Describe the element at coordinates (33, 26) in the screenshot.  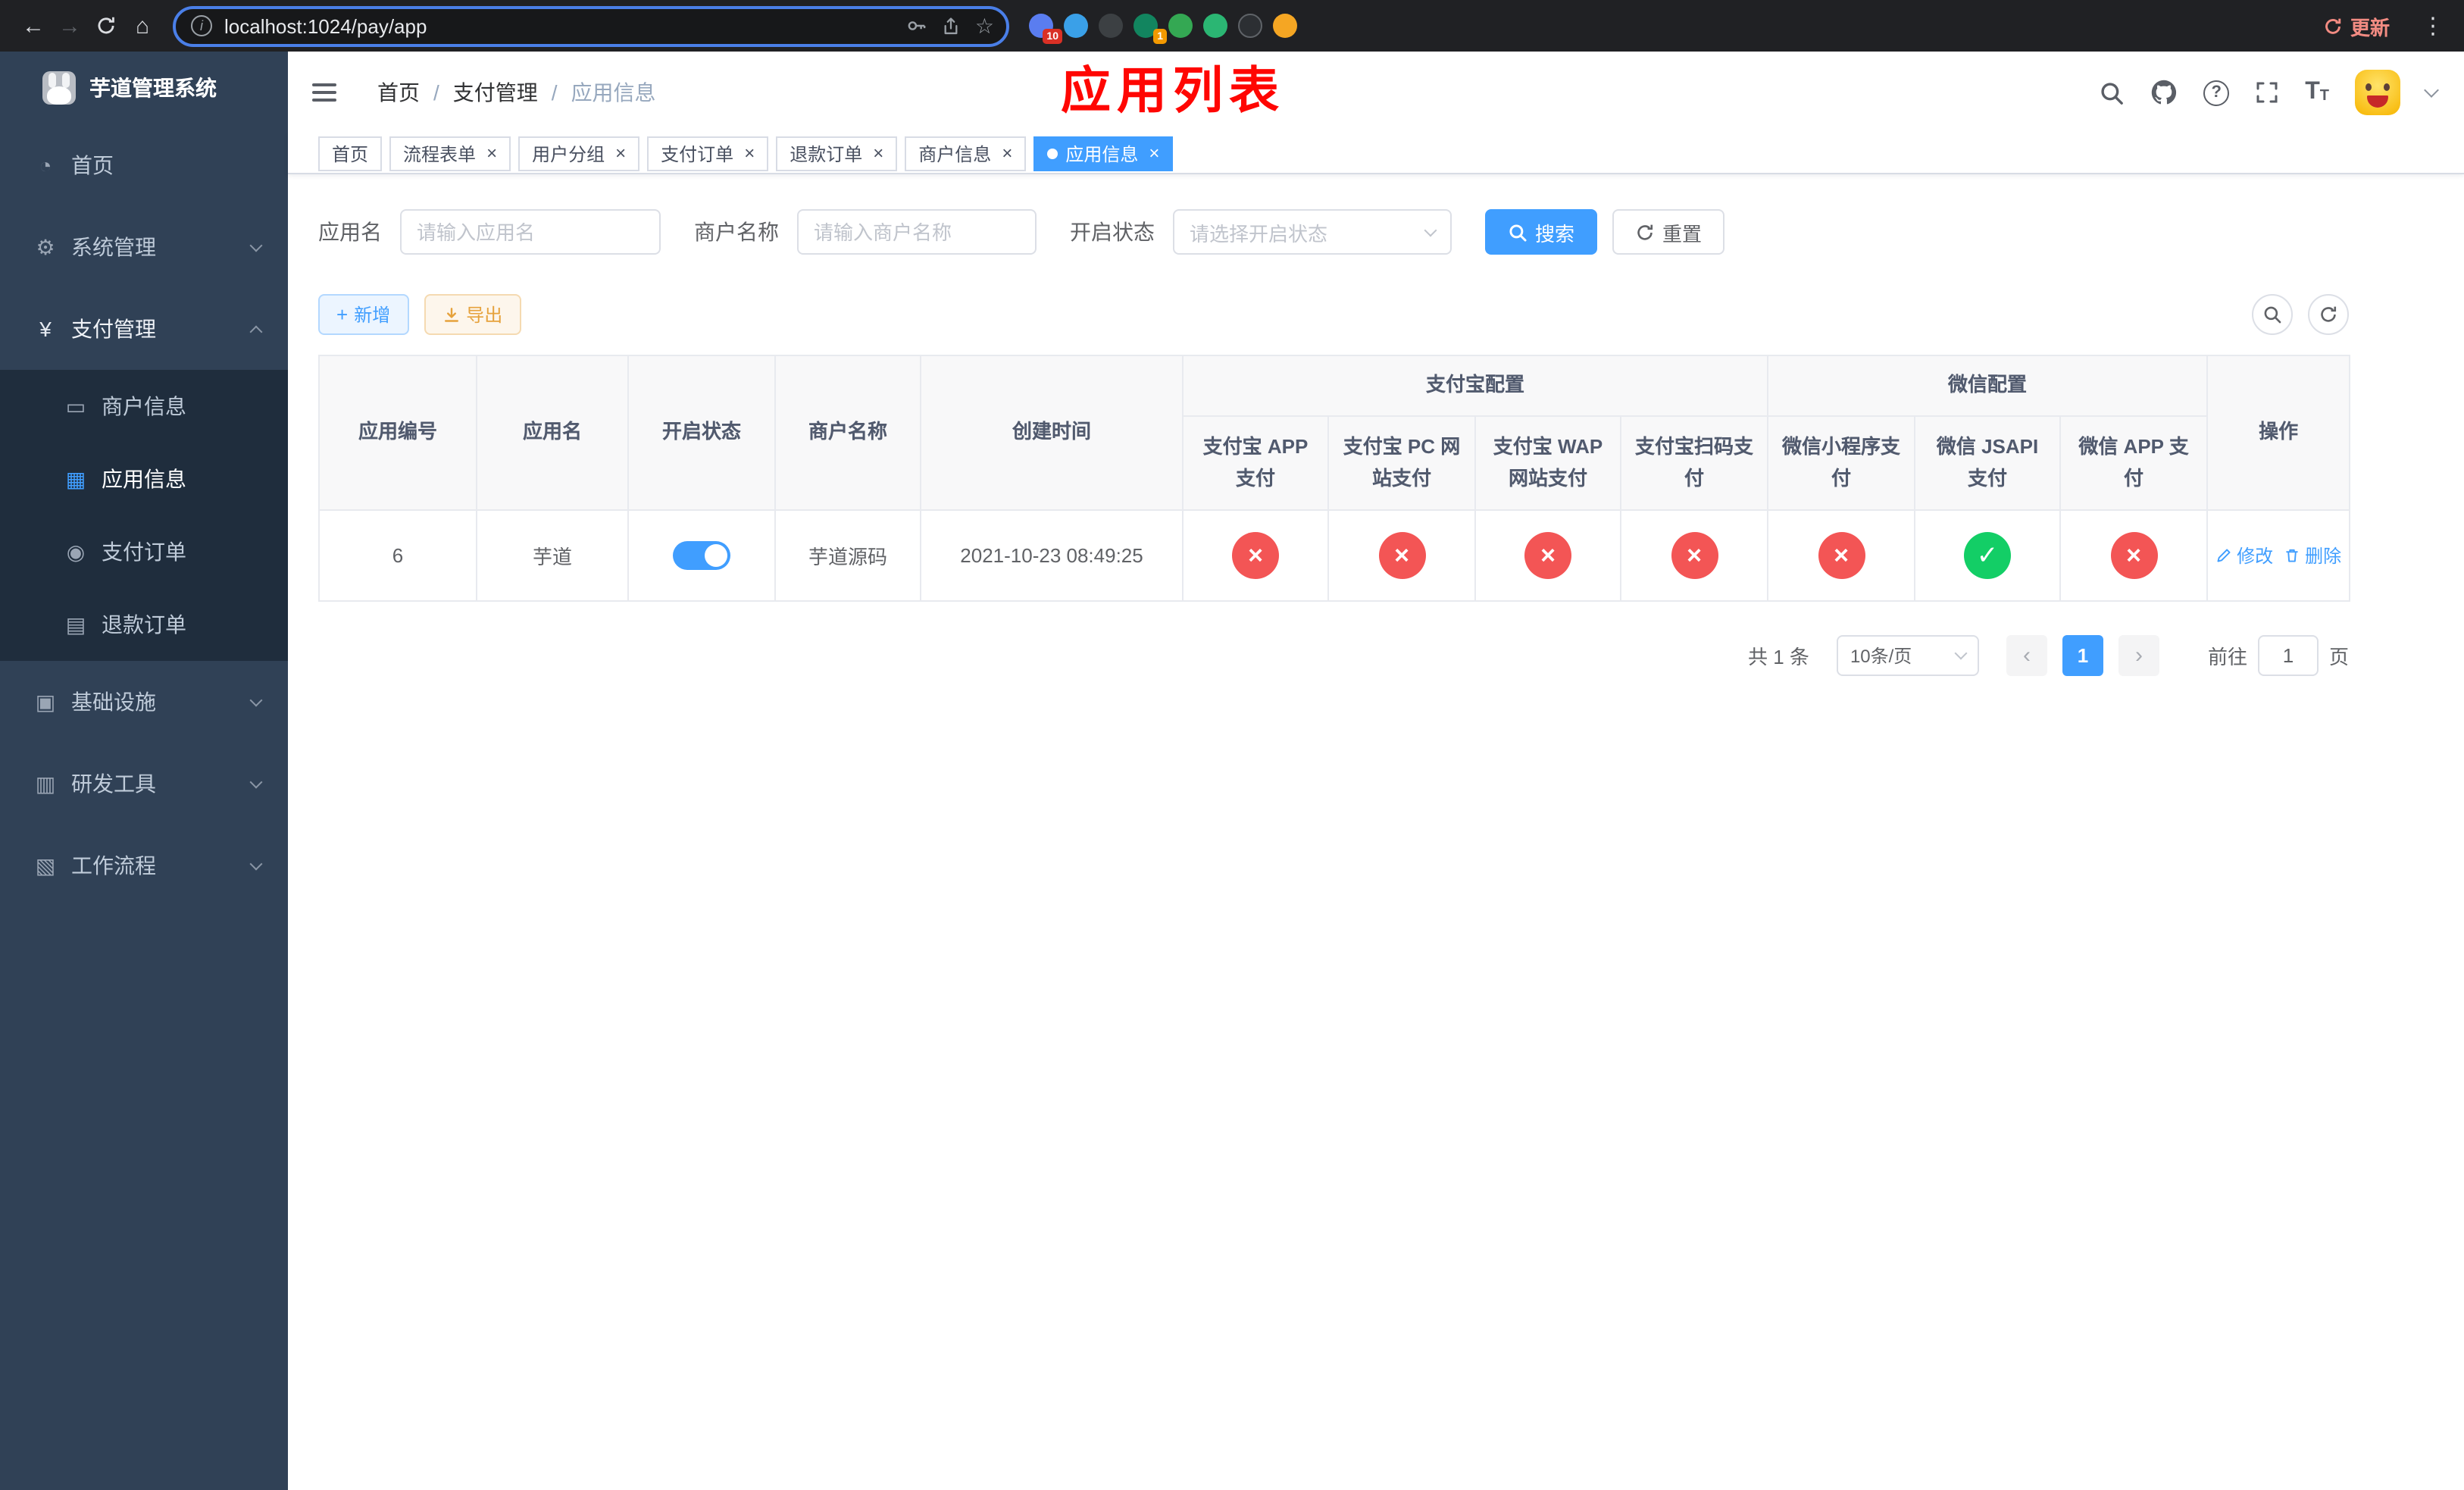
I see `browser-back-icon: ←` at that location.